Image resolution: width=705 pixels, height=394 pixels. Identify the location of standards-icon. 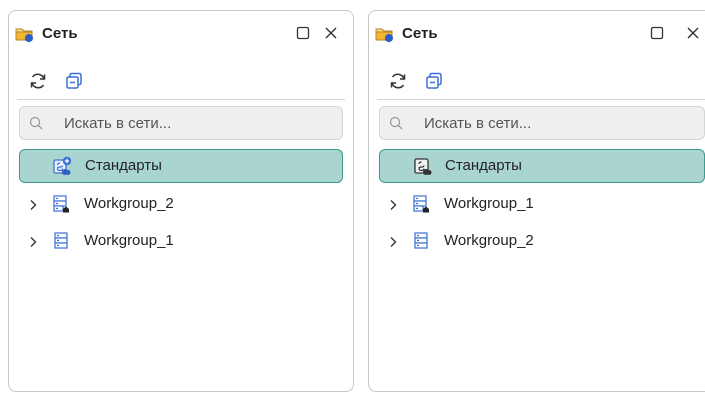
(422, 166).